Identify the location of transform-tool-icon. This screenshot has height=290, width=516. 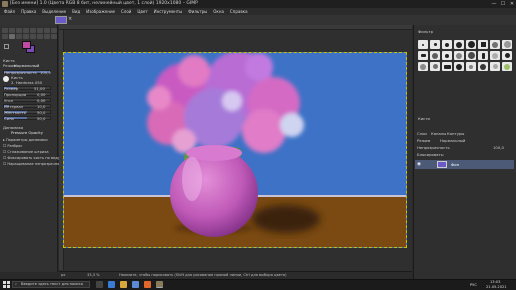
(40, 30).